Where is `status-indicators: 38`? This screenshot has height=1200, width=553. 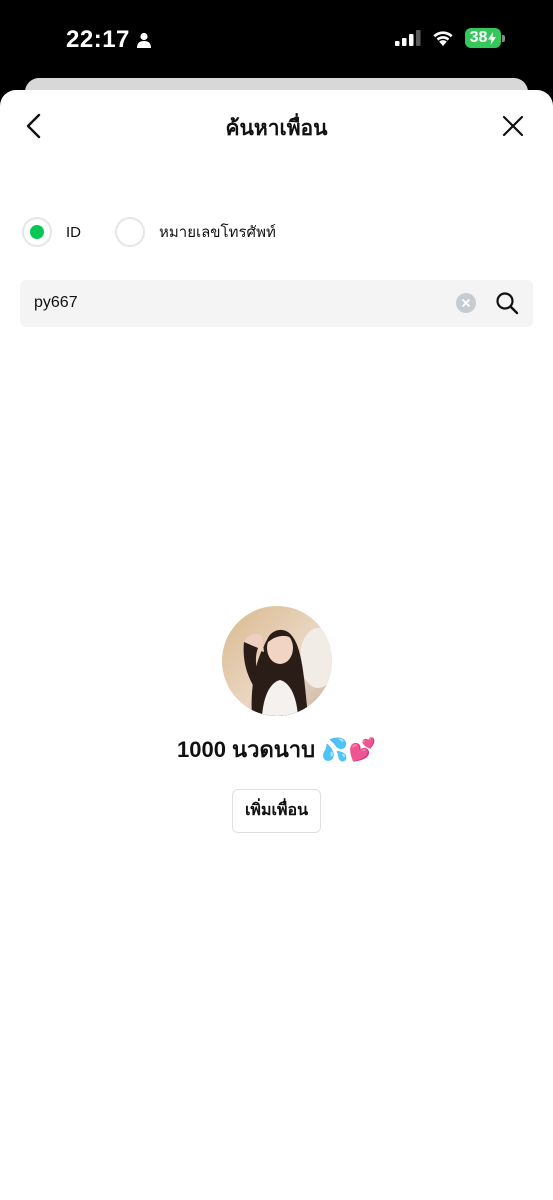 status-indicators: 38 is located at coordinates (450, 38).